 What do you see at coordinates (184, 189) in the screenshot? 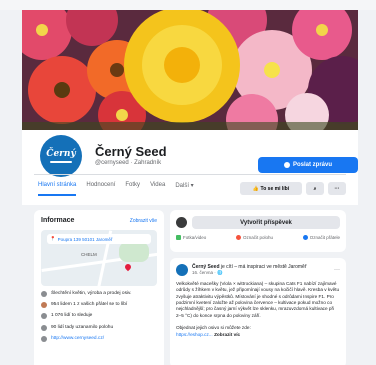
I see `tab-more: Další ▾` at bounding box center [184, 189].